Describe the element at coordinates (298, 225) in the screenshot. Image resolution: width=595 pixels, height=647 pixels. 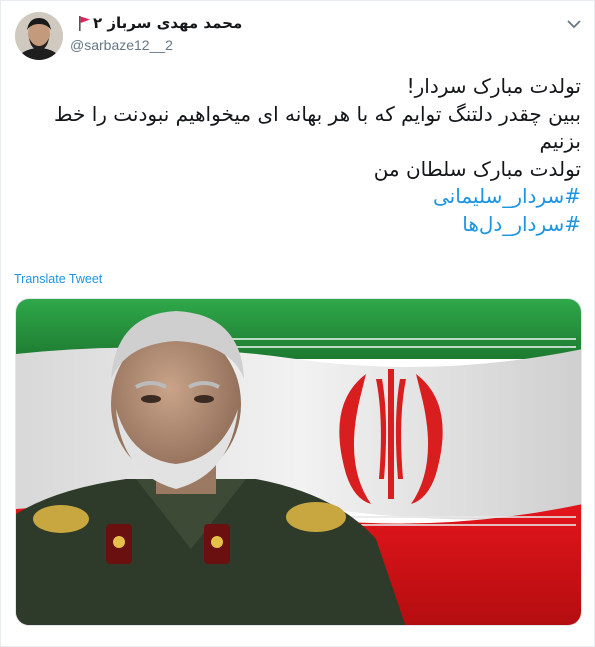
I see `hashtag-link: #سردار_دل‌ها` at that location.